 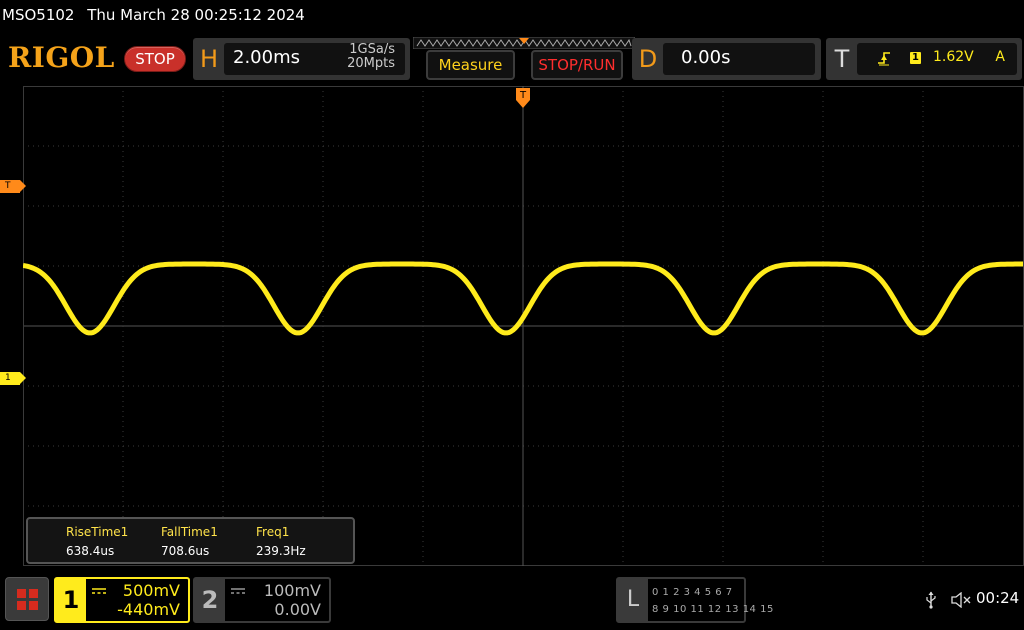 I want to click on stop-run-button: STOP/RUN, so click(x=577, y=65).